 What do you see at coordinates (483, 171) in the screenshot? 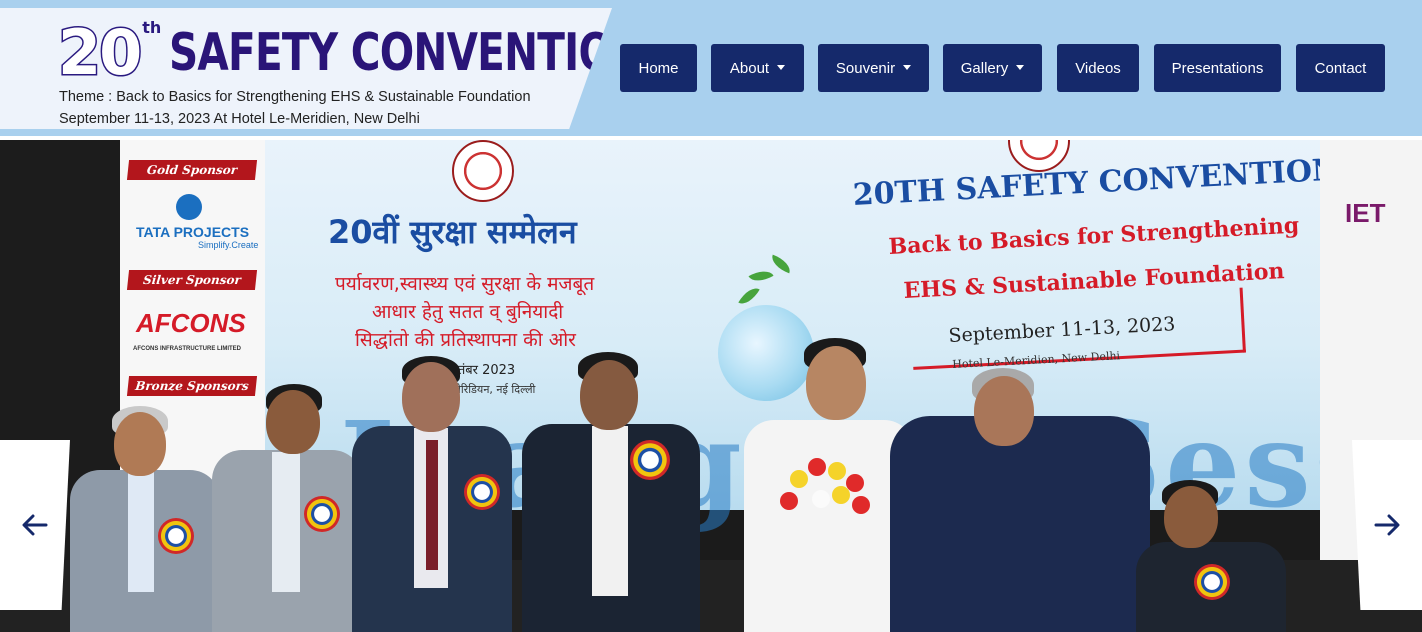
I see `emblem-icon` at bounding box center [483, 171].